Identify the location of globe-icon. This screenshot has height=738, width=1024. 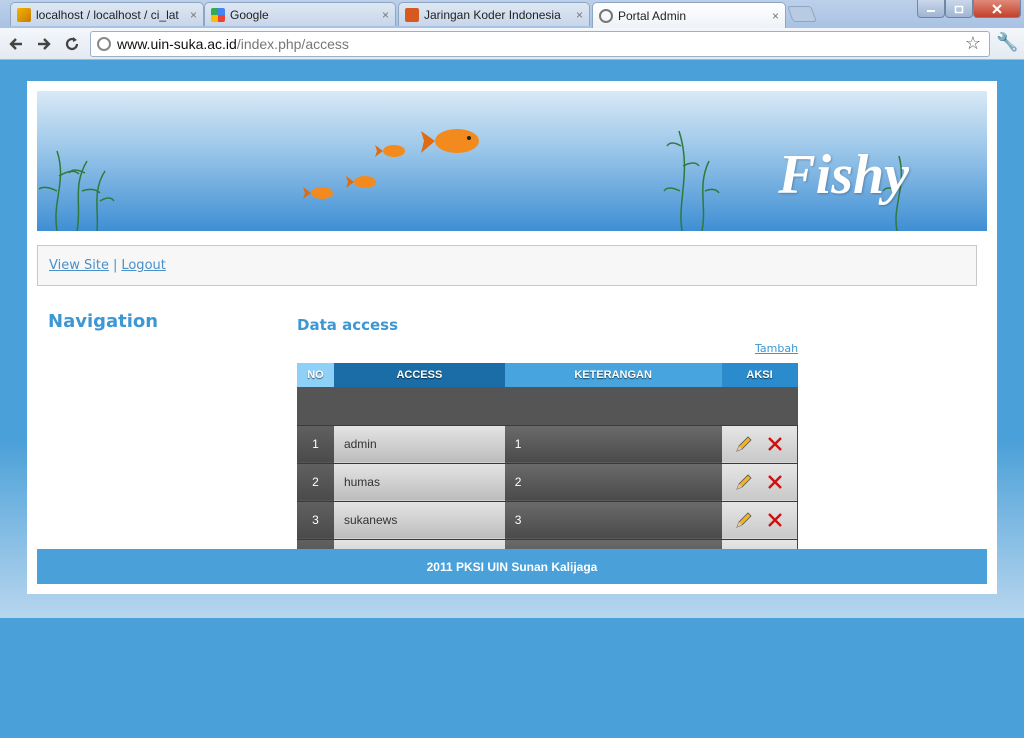
(606, 15).